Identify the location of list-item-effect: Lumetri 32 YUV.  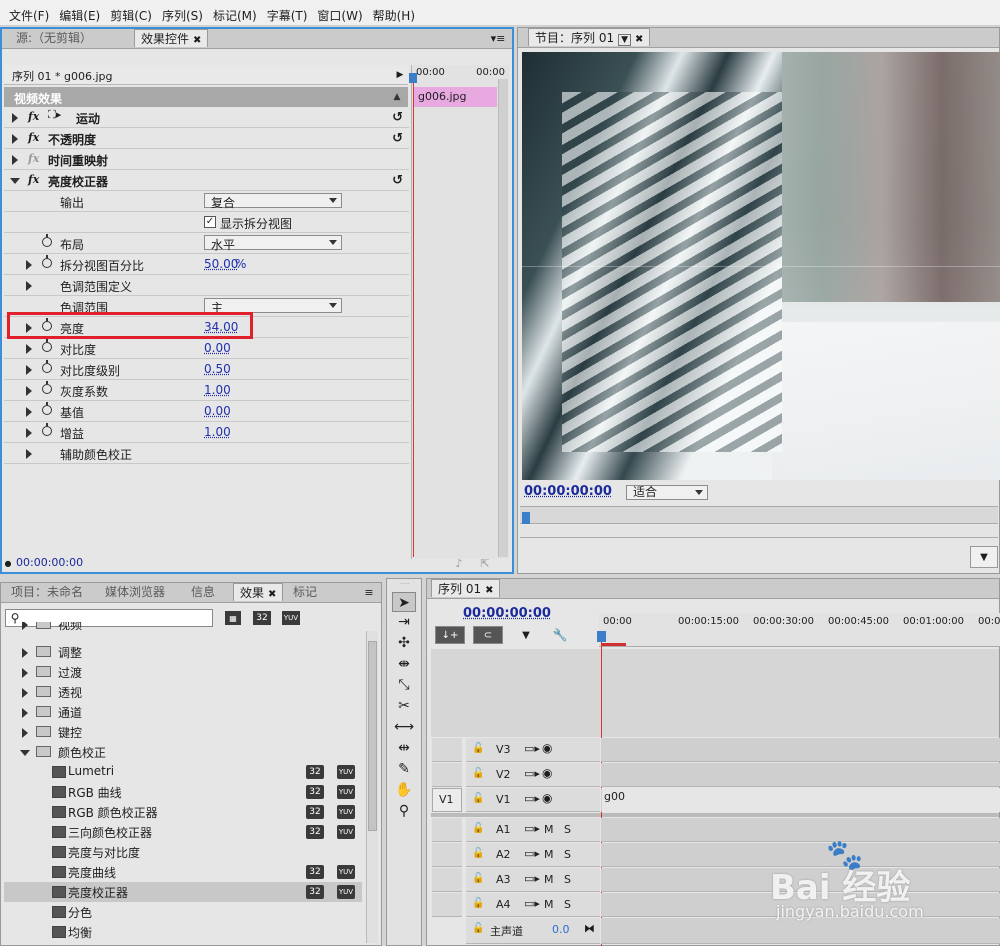
(183, 772).